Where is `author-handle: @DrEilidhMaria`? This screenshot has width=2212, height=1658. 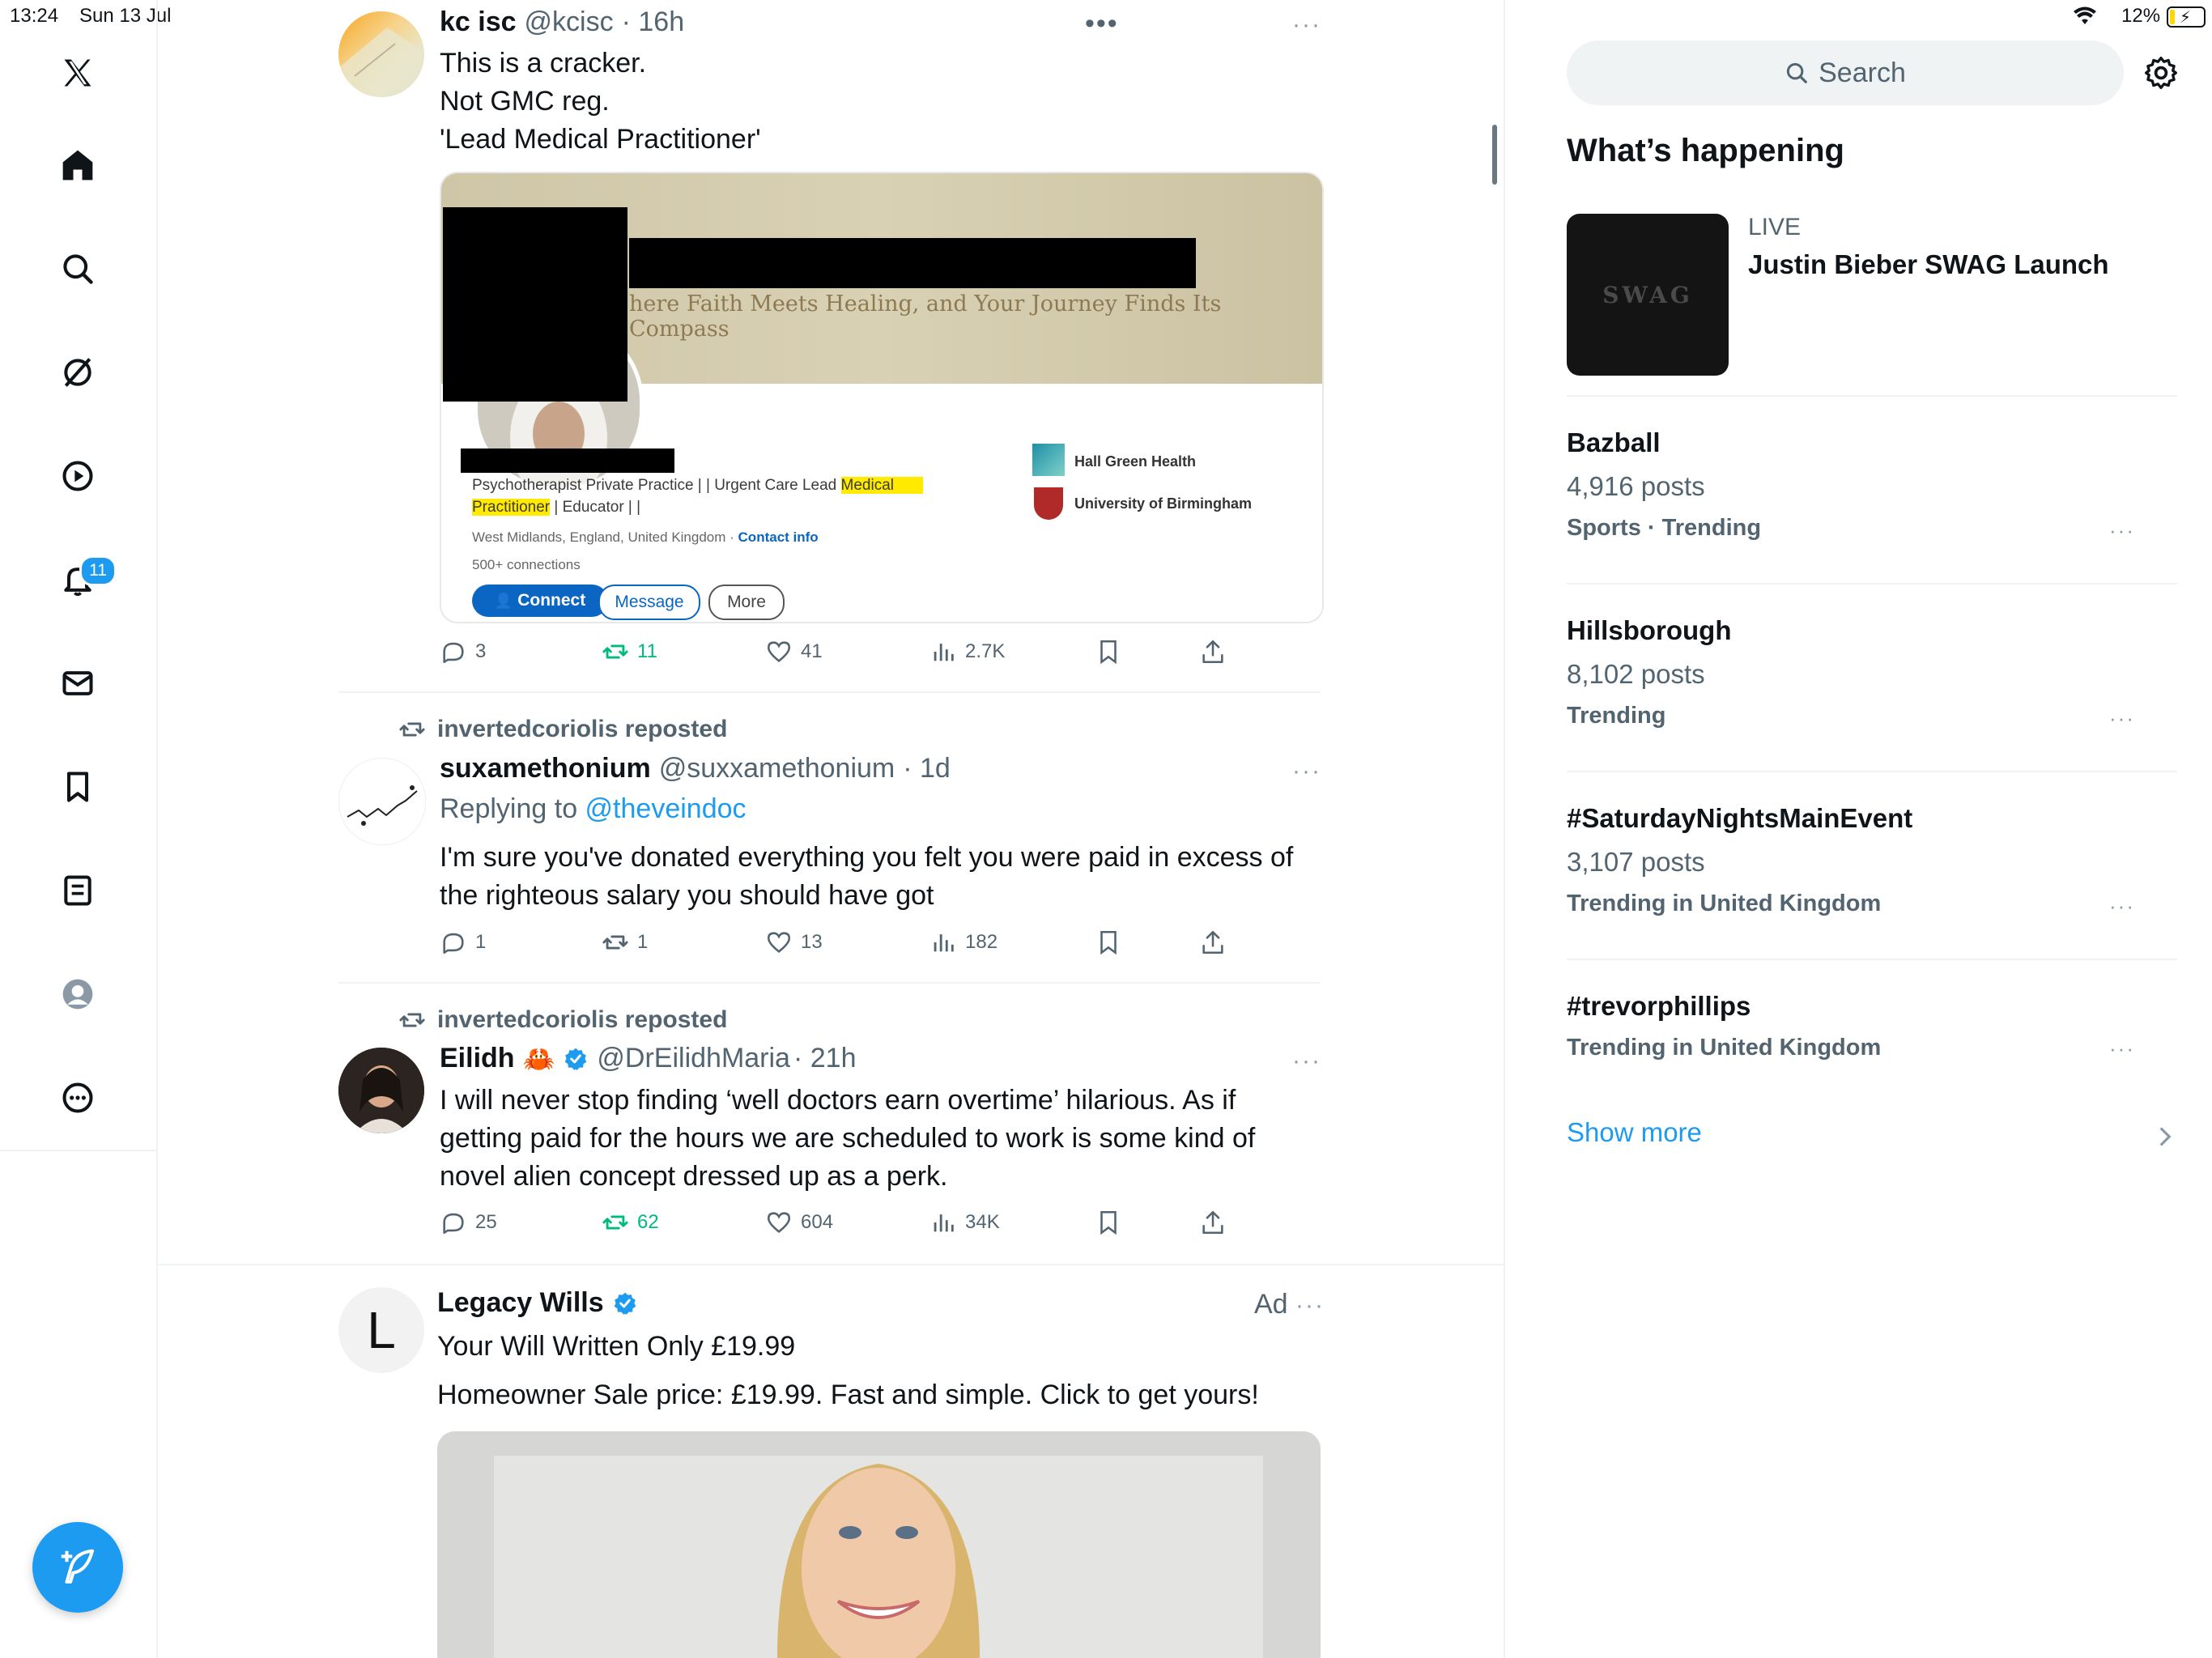
author-handle: @DrEilidhMaria is located at coordinates (694, 1058).